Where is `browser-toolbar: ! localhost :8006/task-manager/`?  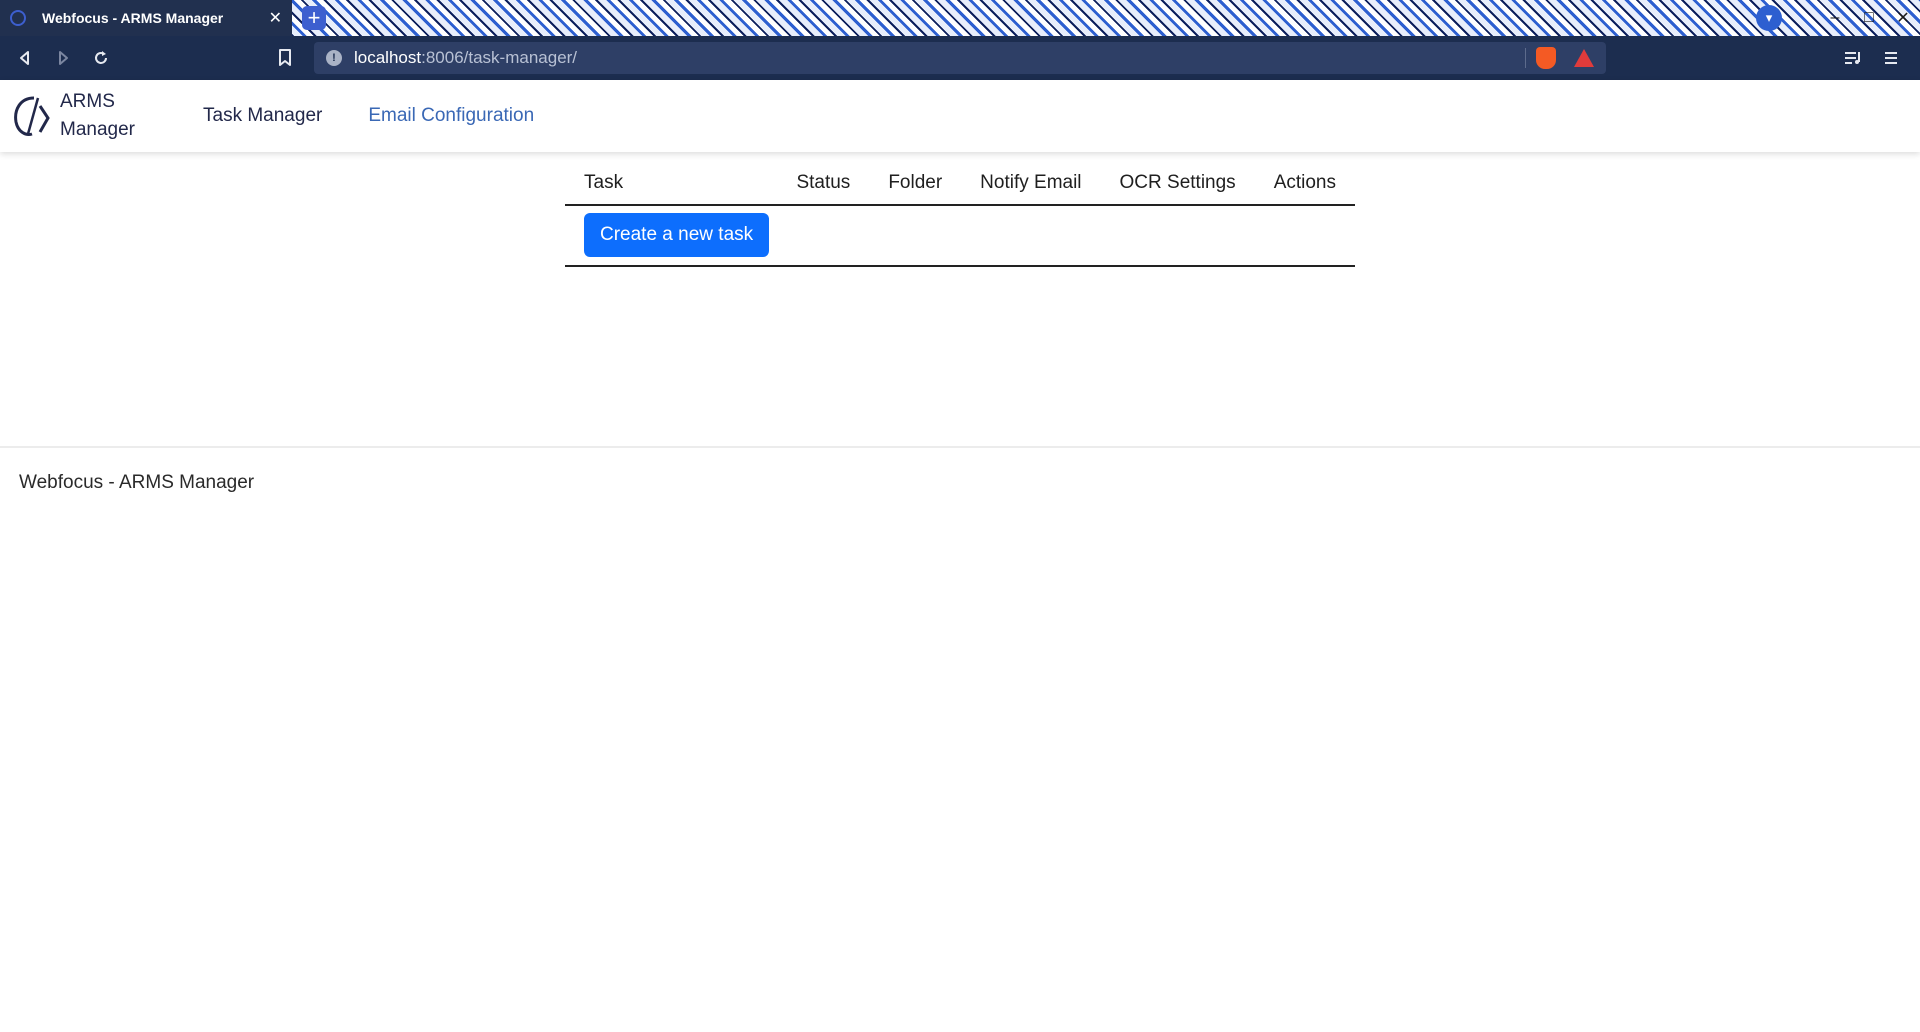 browser-toolbar: ! localhost :8006/task-manager/ is located at coordinates (960, 58).